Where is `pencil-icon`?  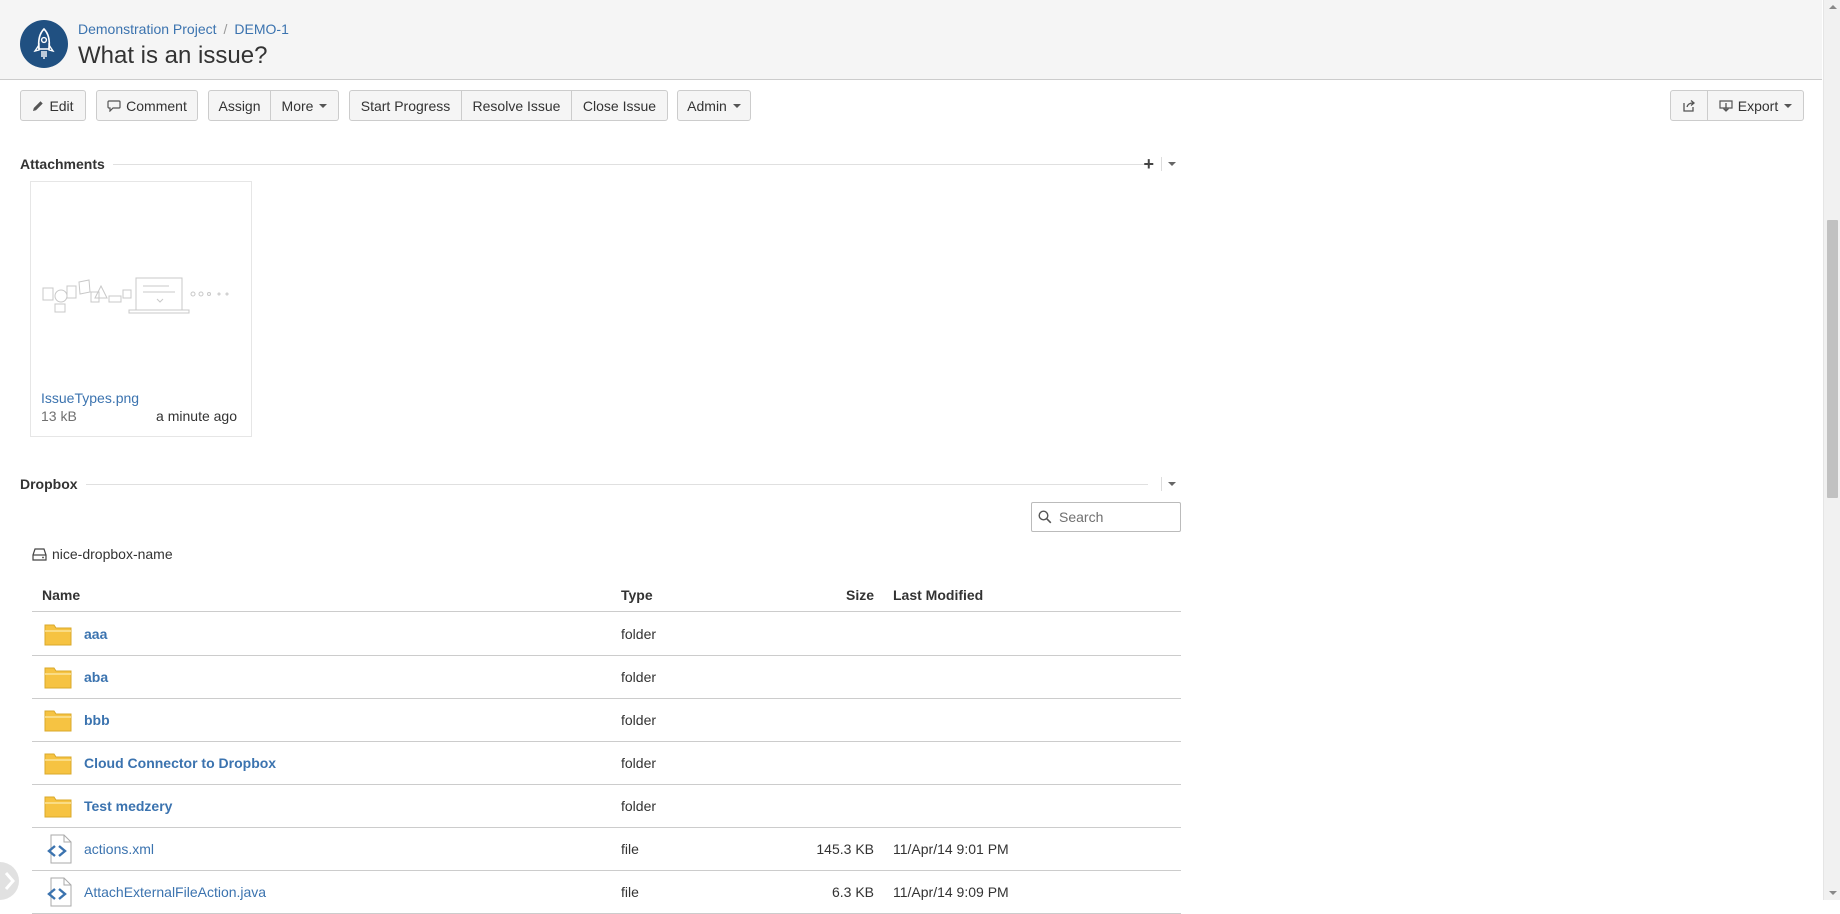
pencil-icon is located at coordinates (38, 106).